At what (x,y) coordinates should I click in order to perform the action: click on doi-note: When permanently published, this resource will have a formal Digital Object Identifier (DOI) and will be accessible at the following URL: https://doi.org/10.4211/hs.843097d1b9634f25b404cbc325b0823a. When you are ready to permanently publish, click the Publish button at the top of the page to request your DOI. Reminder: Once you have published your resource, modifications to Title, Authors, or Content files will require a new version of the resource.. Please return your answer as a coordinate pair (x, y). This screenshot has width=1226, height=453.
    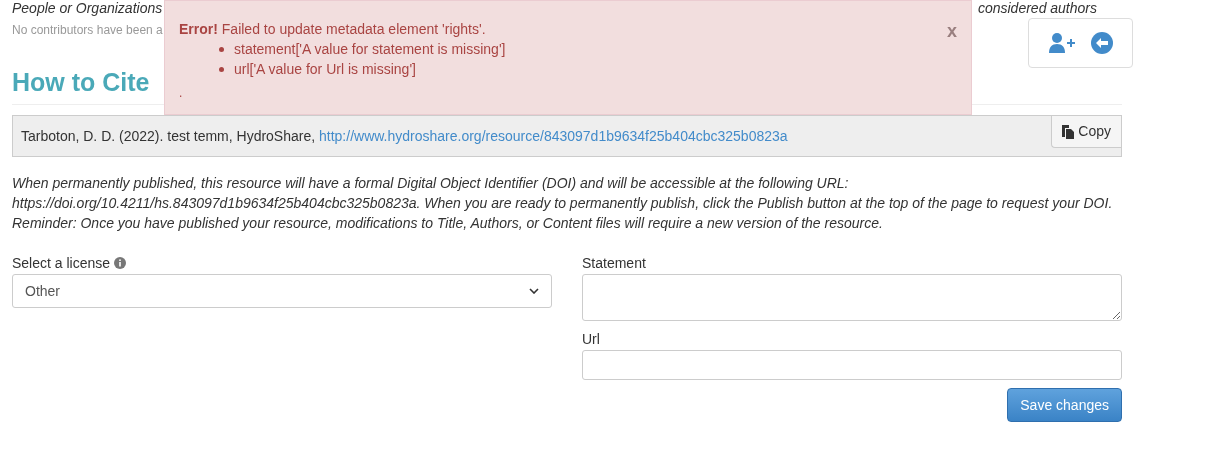
    Looking at the image, I should click on (563, 203).